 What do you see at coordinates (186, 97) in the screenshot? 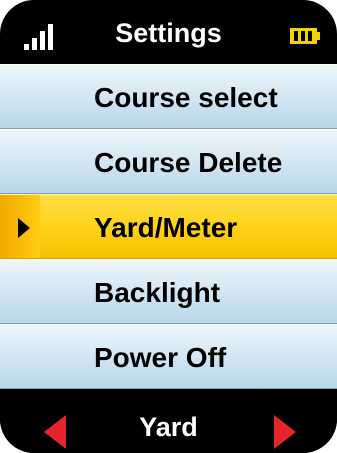
I see `menu-item-label: Course select` at bounding box center [186, 97].